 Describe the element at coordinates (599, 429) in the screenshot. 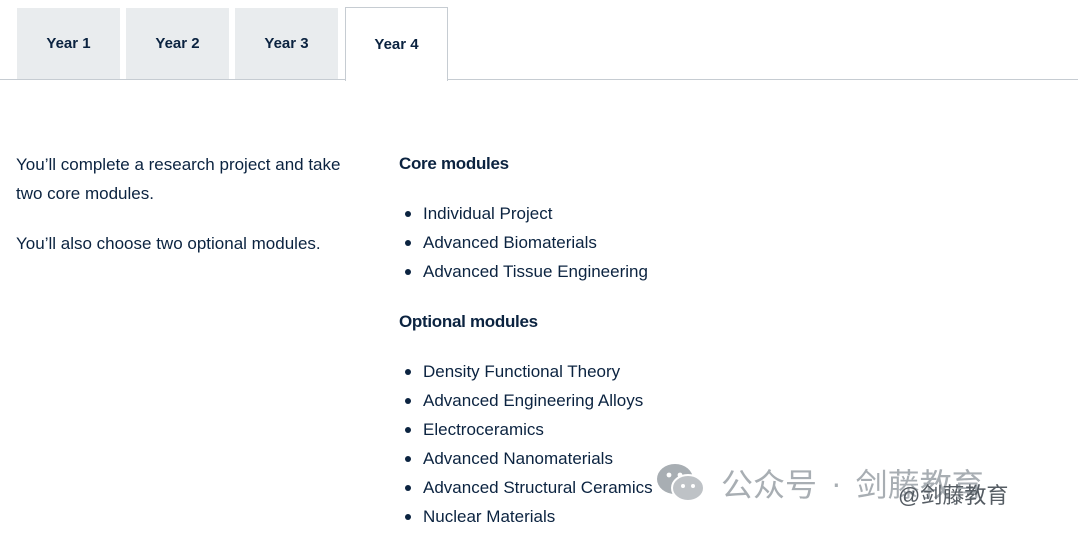

I see `list-item: Electroceramics` at that location.